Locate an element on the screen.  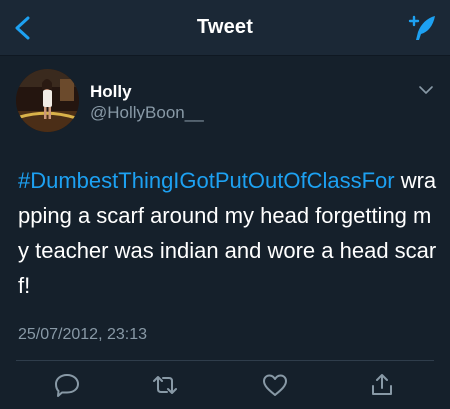
tweet-timestamp: 25/07/2012, 23:13 is located at coordinates (83, 334).